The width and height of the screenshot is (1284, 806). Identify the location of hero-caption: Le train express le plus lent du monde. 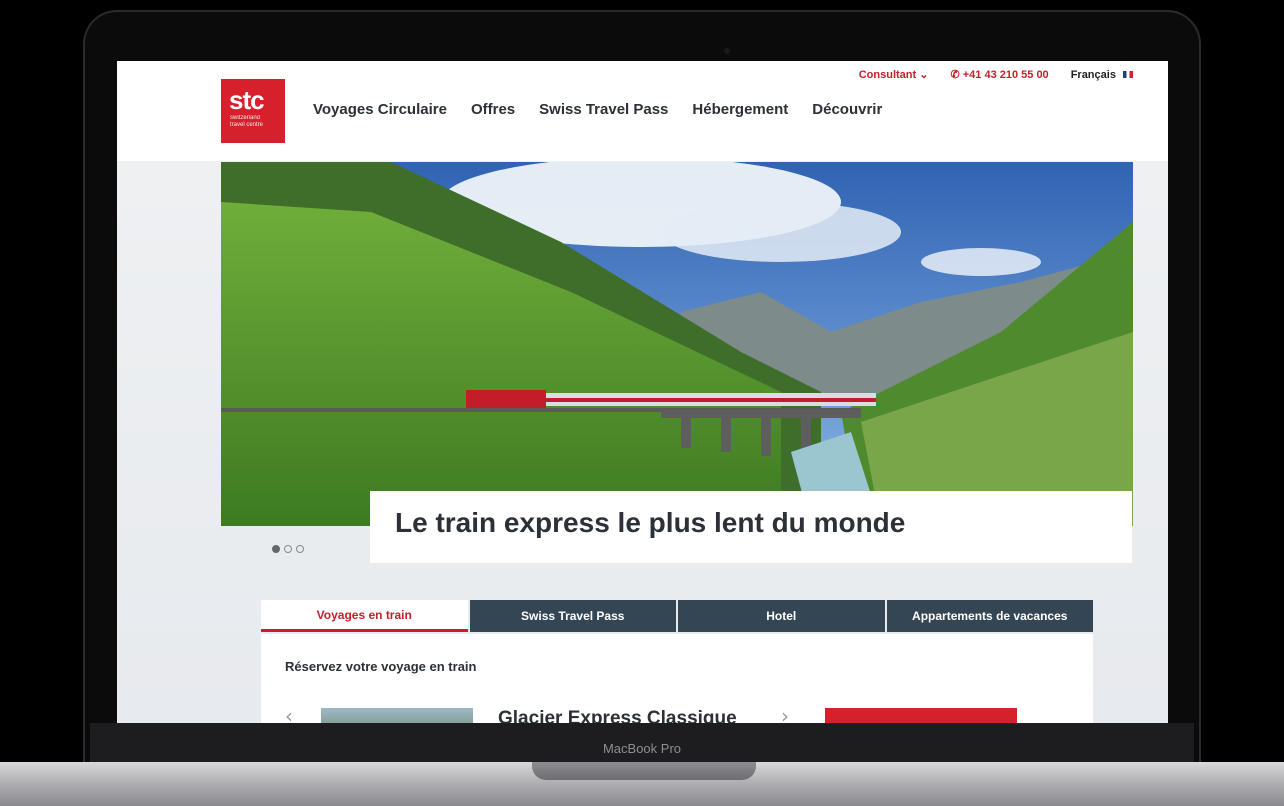
(650, 522).